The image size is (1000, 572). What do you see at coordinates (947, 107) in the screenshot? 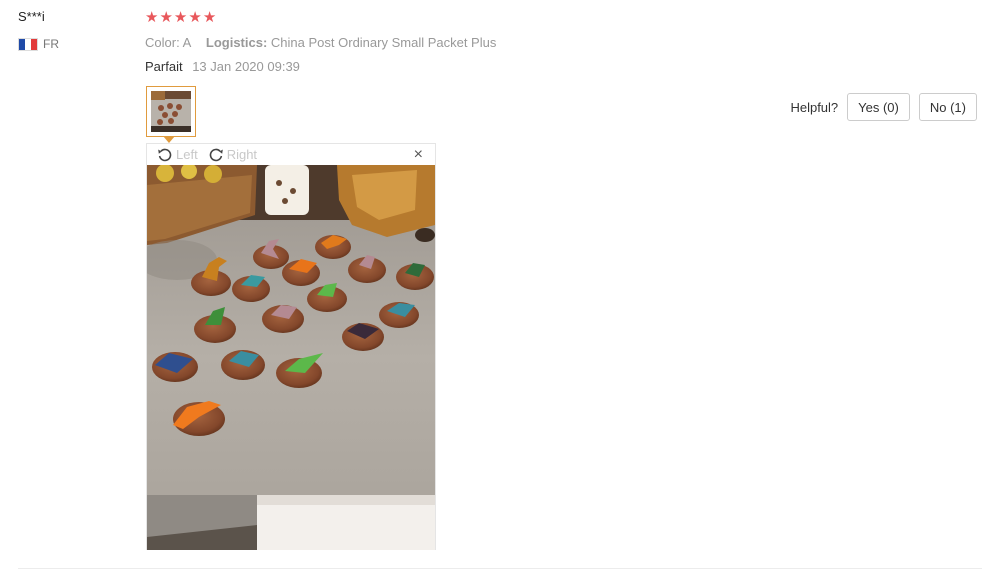
I see `helpful-no-button: No (1)` at bounding box center [947, 107].